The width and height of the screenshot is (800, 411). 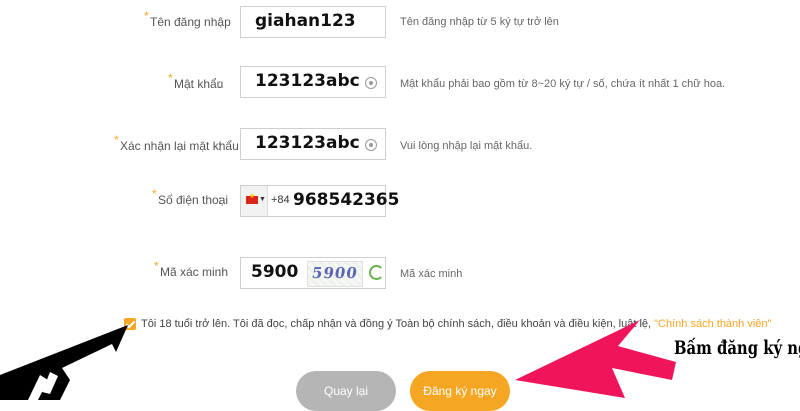 I want to click on left-arrow-icon, so click(x=64, y=362).